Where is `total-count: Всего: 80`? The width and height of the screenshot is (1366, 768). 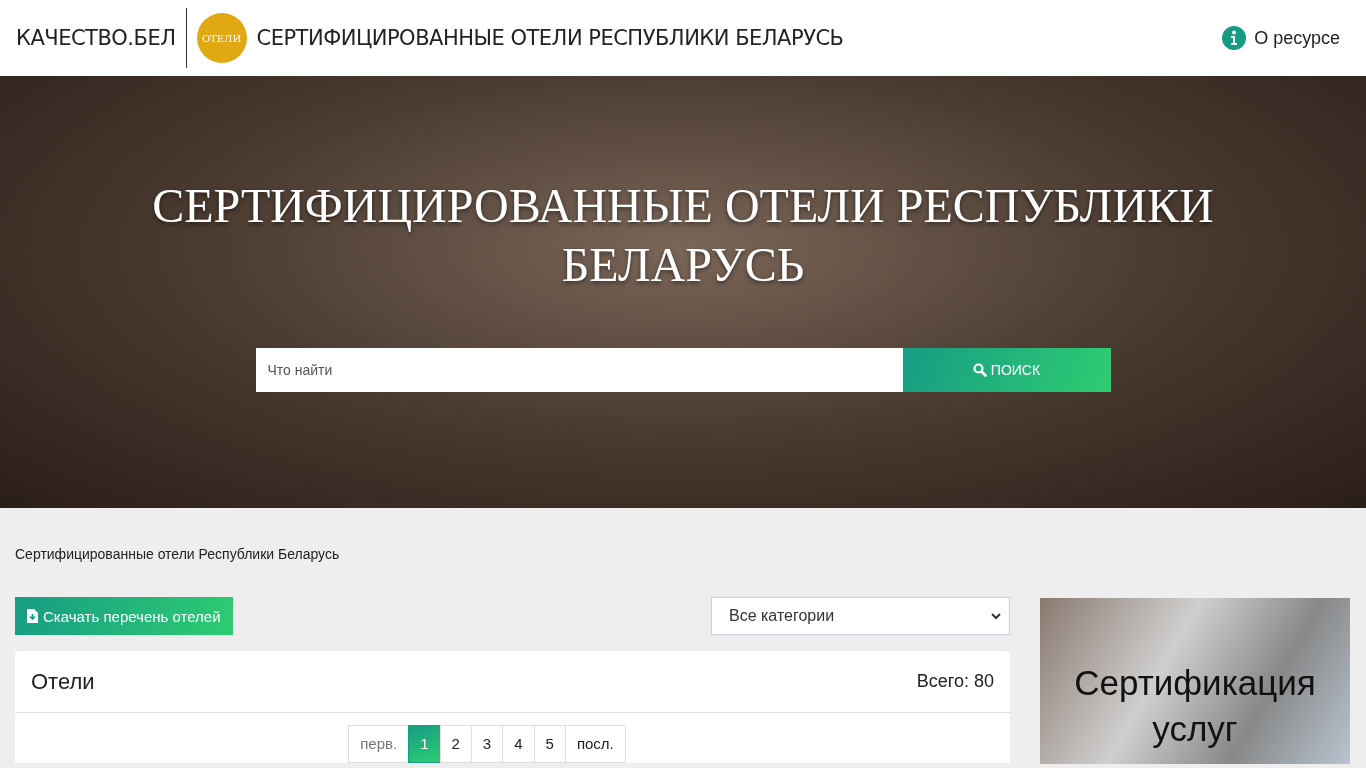 total-count: Всего: 80 is located at coordinates (955, 681).